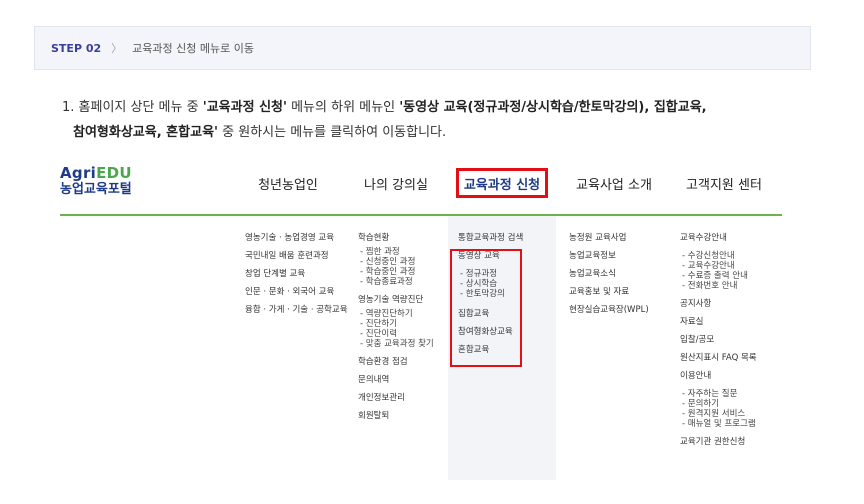  Describe the element at coordinates (396, 334) in the screenshot. I see `submenu-subitem: - 진단이력` at that location.